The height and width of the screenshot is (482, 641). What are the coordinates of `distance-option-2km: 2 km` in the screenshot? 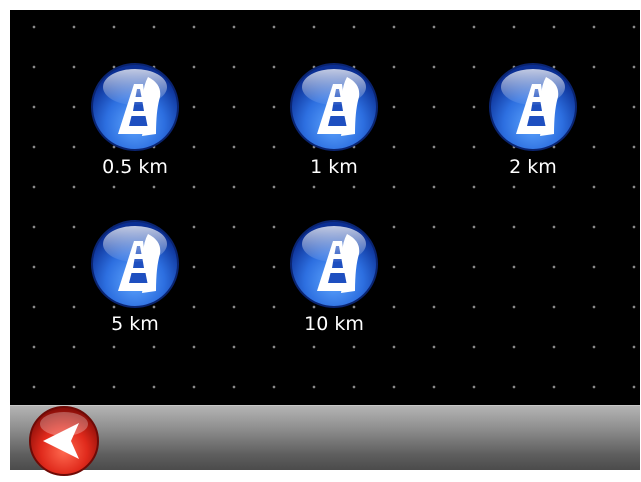 It's located at (533, 122).